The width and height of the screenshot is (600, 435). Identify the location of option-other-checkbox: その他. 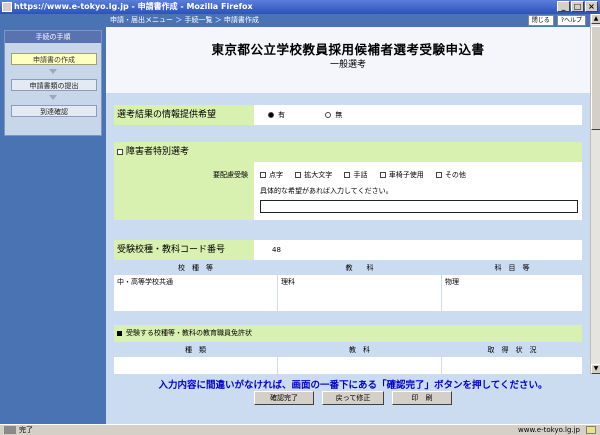
(450, 175).